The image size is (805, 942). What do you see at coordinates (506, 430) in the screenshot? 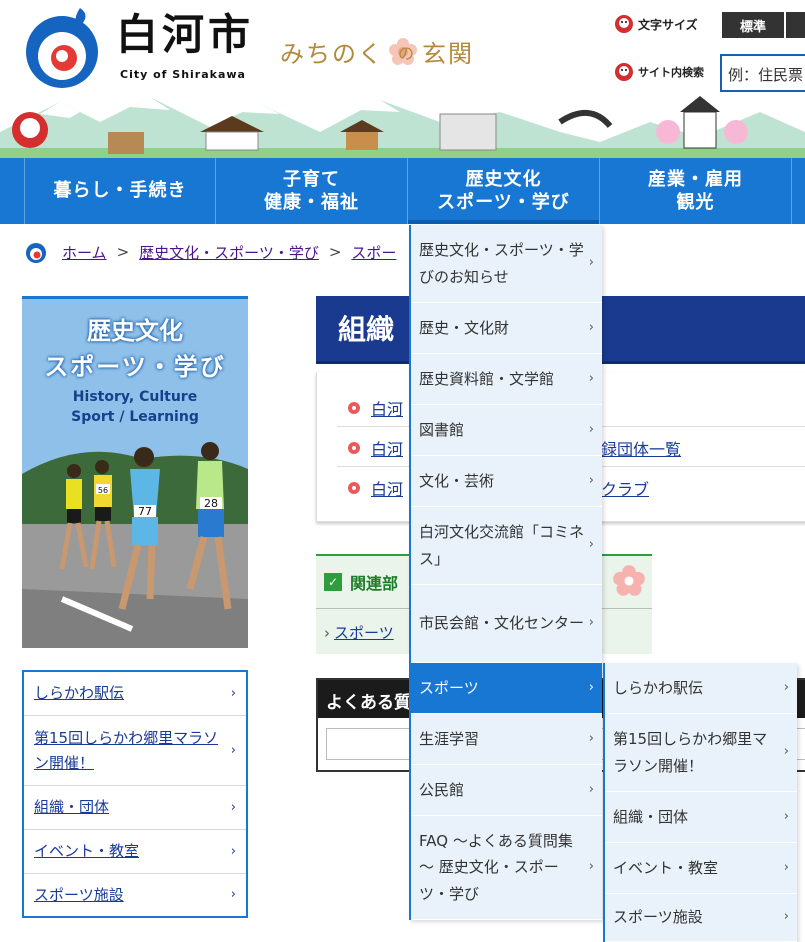
I see `dropdown-item: 図書館 ›` at bounding box center [506, 430].